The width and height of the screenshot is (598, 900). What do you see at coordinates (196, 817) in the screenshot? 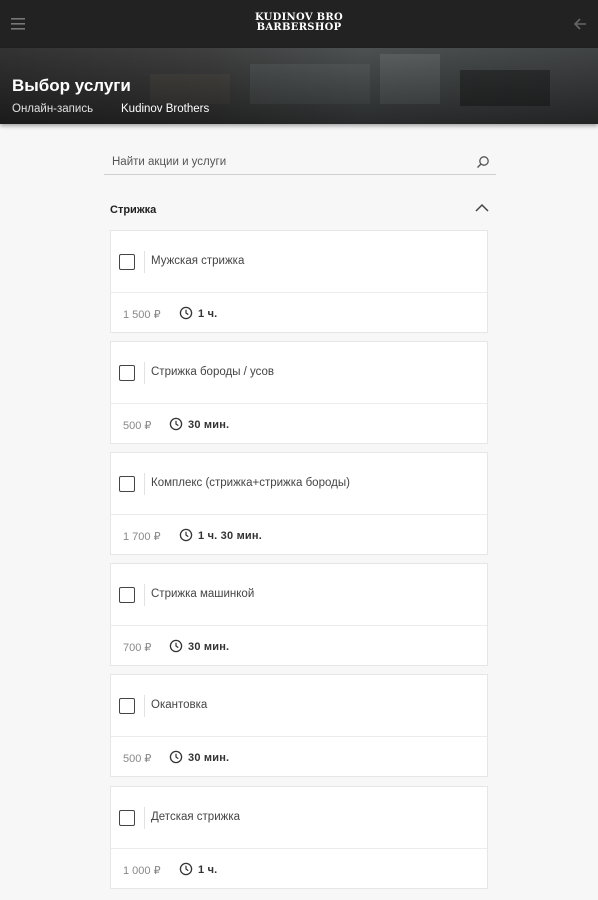
I see `service-name: Детская стрижка` at bounding box center [196, 817].